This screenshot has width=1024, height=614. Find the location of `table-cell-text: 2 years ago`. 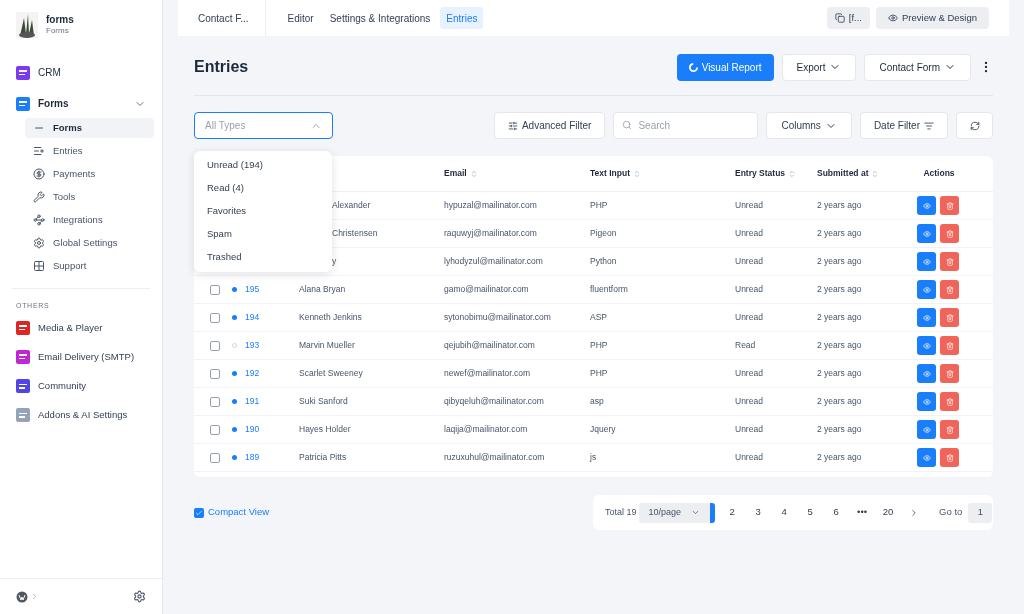

table-cell-text: 2 years ago is located at coordinates (840, 317).